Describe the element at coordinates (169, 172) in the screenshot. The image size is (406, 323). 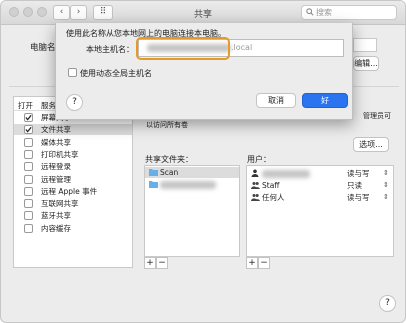
I see `folder-name: Scan` at that location.